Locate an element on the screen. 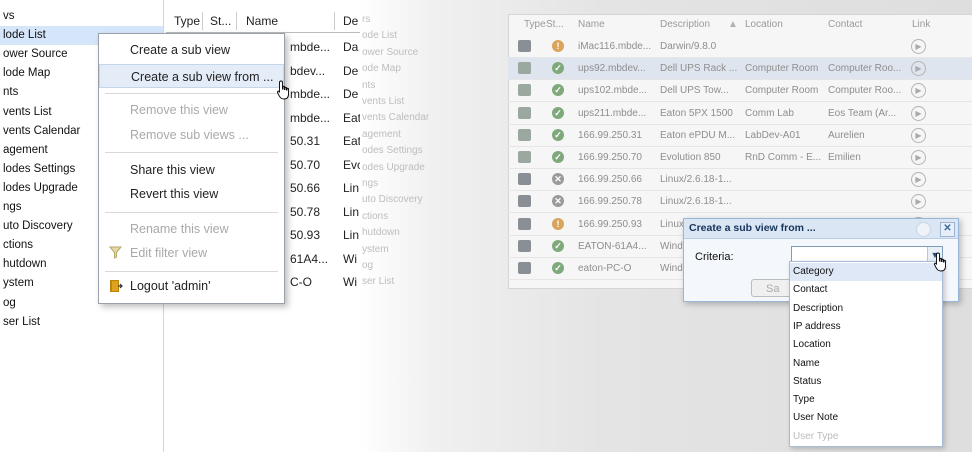  sidebar-item: ode List is located at coordinates (379, 35).